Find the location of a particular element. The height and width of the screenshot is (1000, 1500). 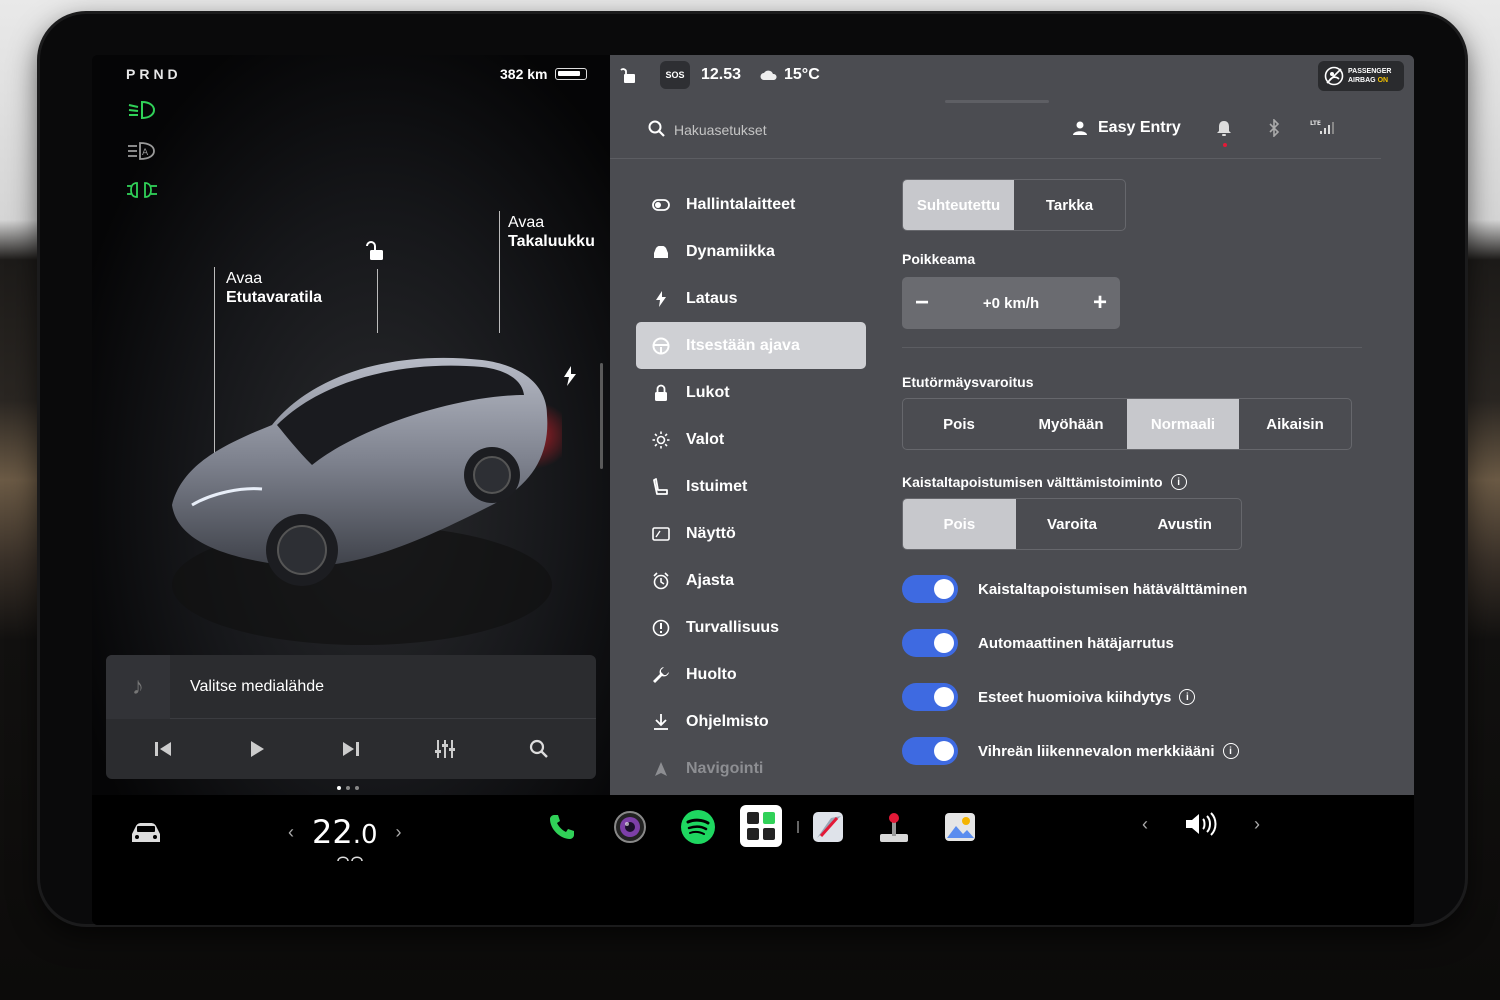

menu-item-turvallisuus: Turvallisuus is located at coordinates (751, 627).